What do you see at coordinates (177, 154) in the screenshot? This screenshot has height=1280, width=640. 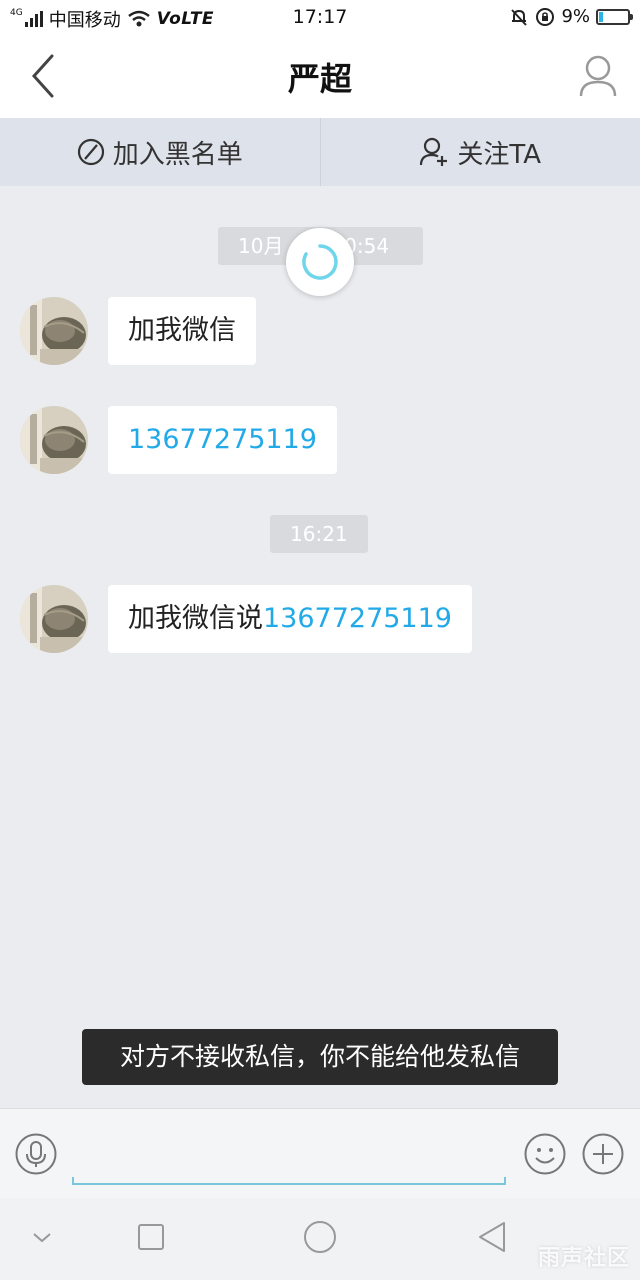 I see `blacklist-label: 加入黑名单` at bounding box center [177, 154].